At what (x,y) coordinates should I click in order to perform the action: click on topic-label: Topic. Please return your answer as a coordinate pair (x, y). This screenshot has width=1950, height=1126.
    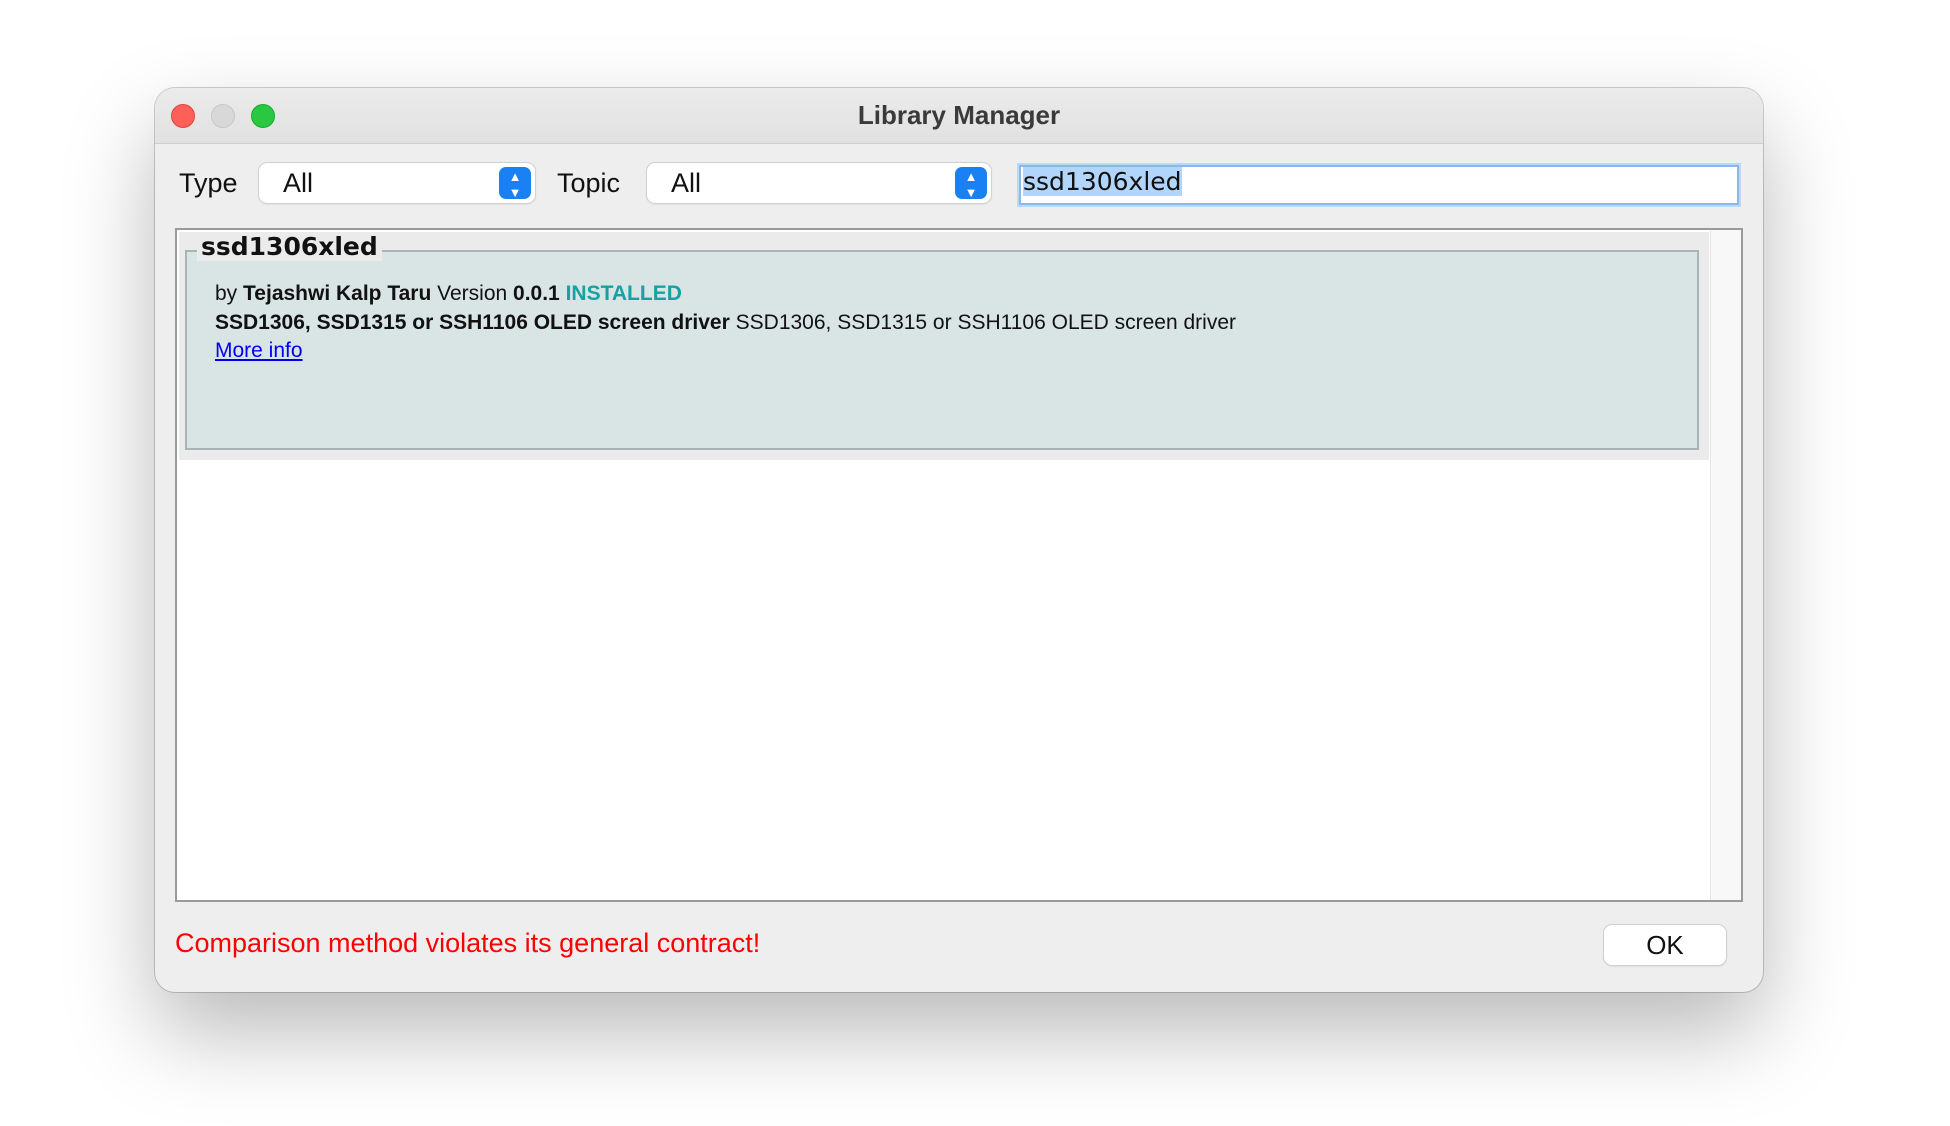
    Looking at the image, I should click on (589, 183).